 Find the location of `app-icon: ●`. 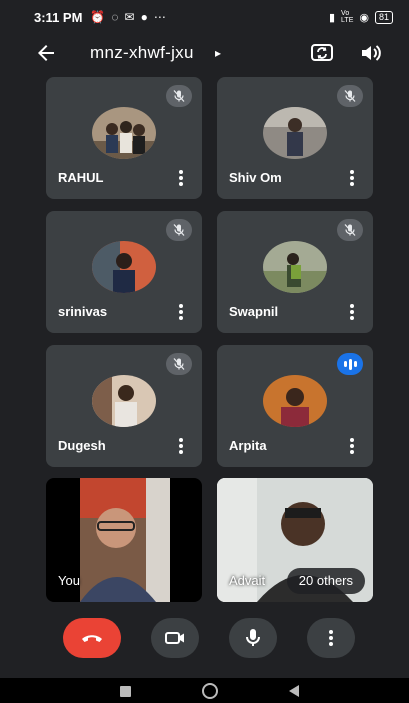

app-icon: ● is located at coordinates (144, 17).